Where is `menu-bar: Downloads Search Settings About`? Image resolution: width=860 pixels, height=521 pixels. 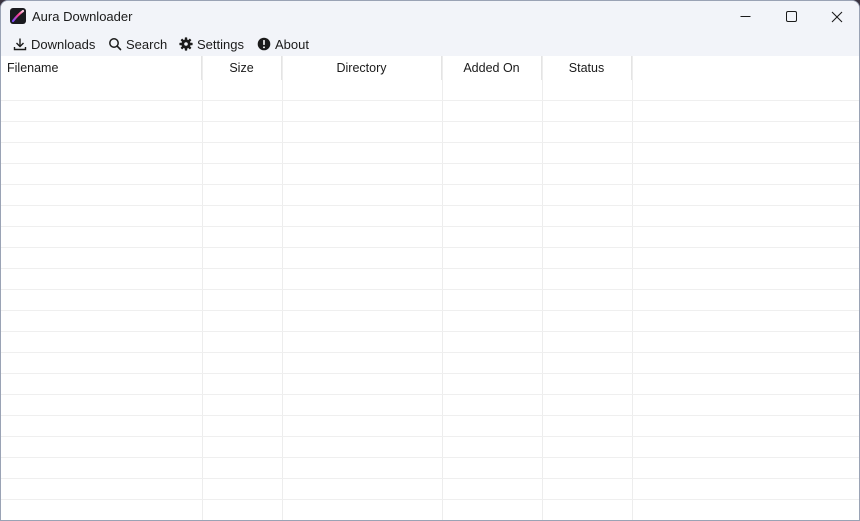
menu-bar: Downloads Search Settings About is located at coordinates (430, 44).